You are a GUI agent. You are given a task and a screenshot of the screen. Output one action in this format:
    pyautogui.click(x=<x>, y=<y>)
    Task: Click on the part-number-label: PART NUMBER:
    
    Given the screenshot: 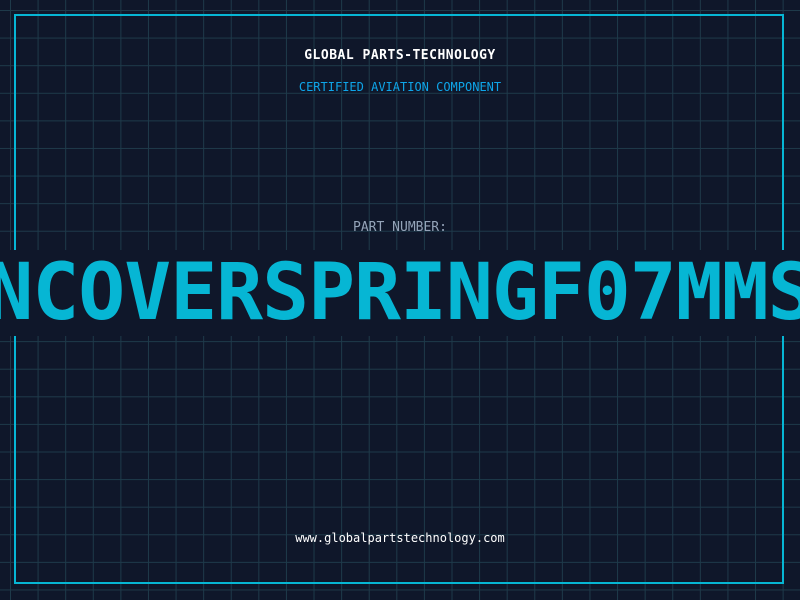 What is the action you would take?
    pyautogui.click(x=400, y=227)
    